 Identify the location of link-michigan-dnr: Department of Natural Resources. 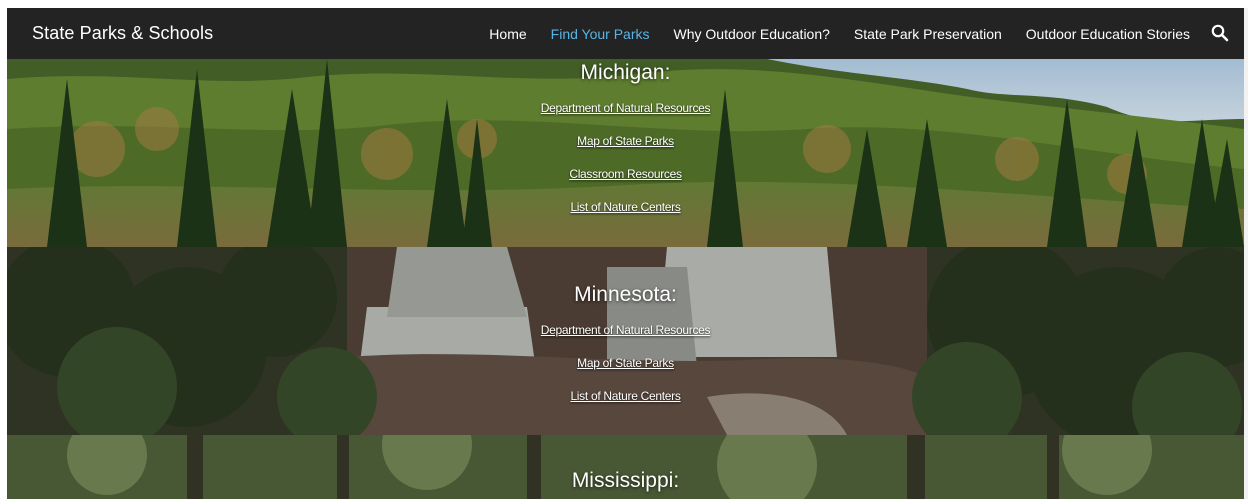
(626, 108).